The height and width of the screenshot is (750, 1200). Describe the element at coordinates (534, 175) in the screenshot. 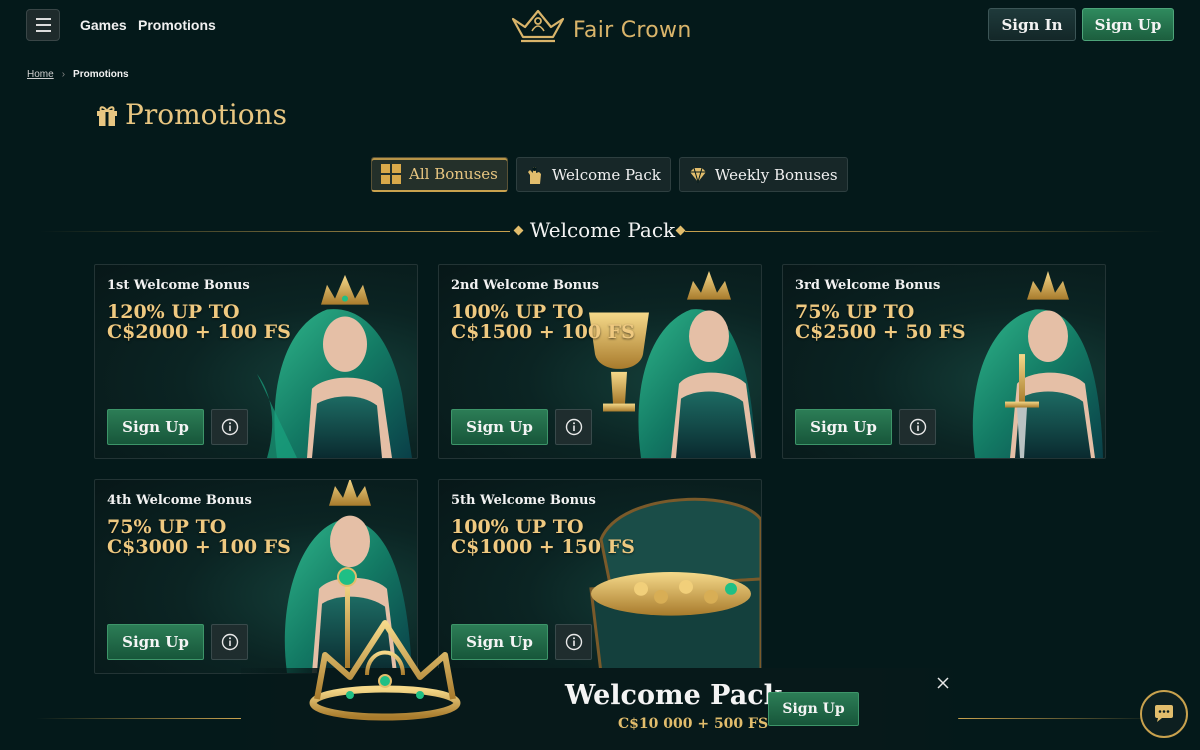

I see `hand-icon` at that location.